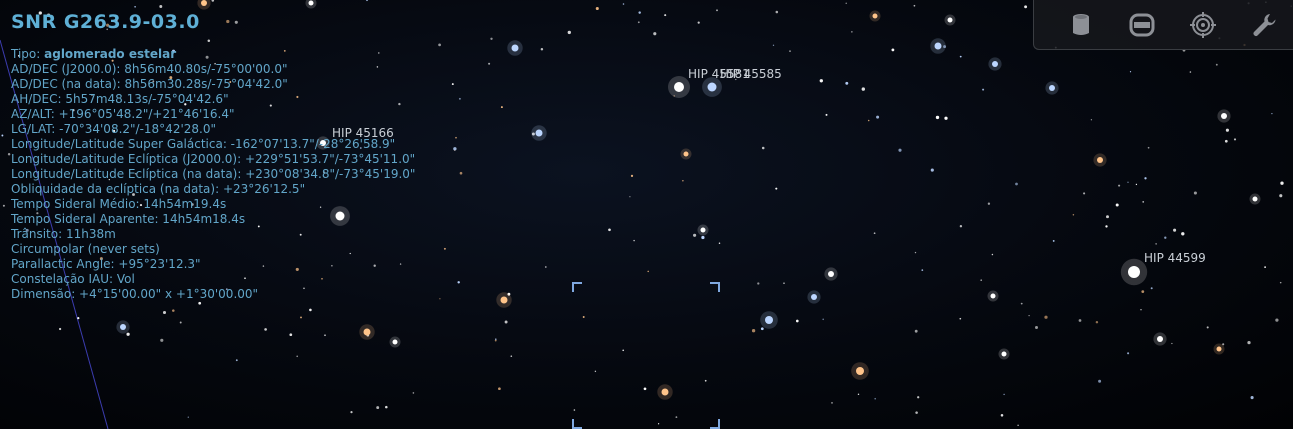  I want to click on atmosphere-toggle-button, so click(1142, 25).